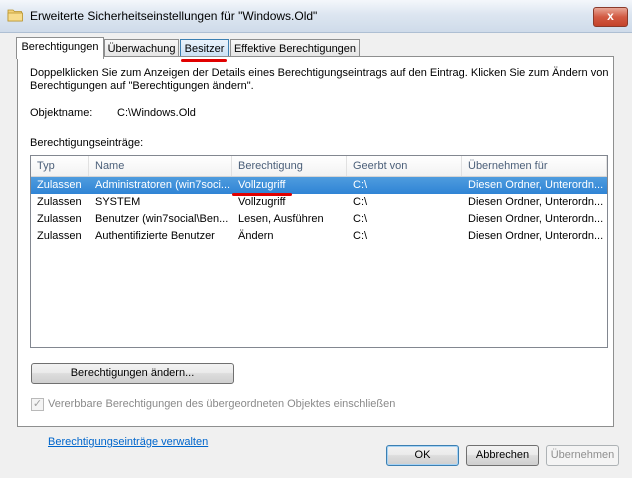 Image resolution: width=632 pixels, height=478 pixels. I want to click on apply-button: Übernehmen, so click(582, 455).